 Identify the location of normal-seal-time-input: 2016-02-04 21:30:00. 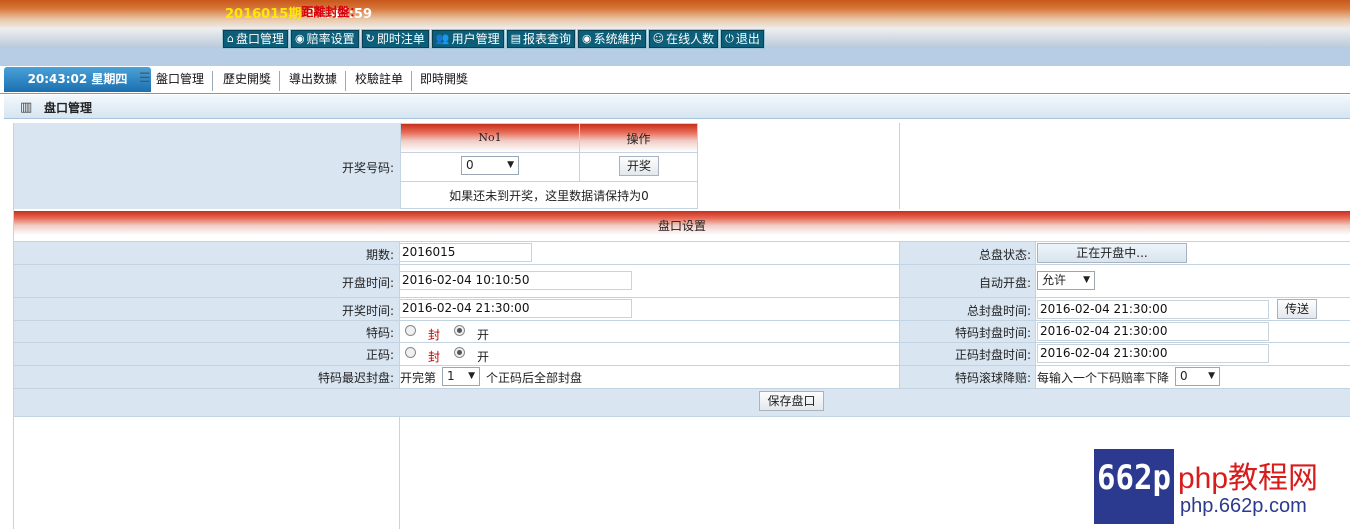
(1153, 353).